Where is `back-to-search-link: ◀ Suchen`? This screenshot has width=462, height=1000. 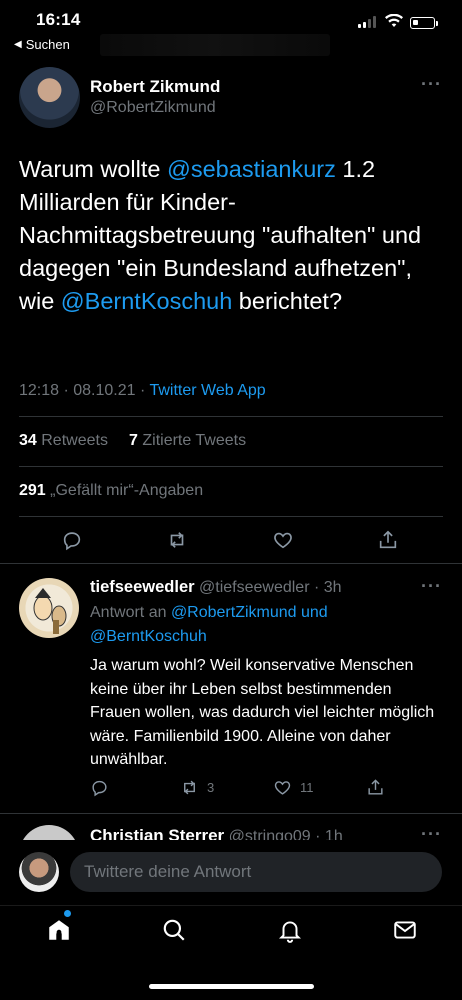
back-to-search-link: ◀ Suchen is located at coordinates (42, 44).